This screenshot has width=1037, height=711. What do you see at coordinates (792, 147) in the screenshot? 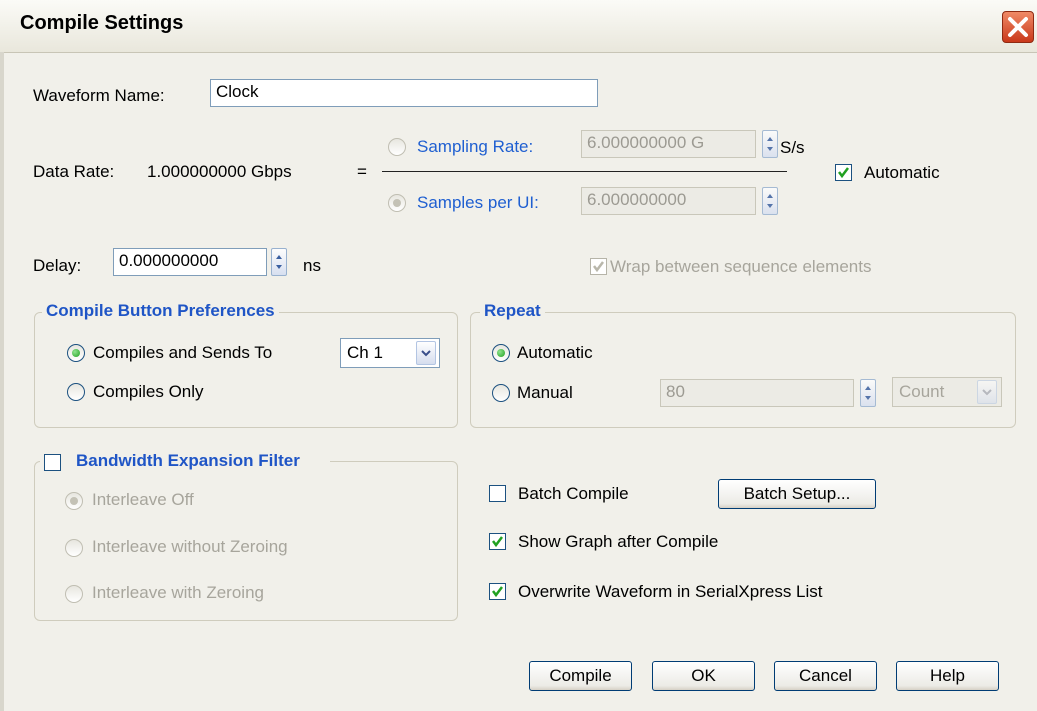
I see `sampling-rate-unit: S/s` at bounding box center [792, 147].